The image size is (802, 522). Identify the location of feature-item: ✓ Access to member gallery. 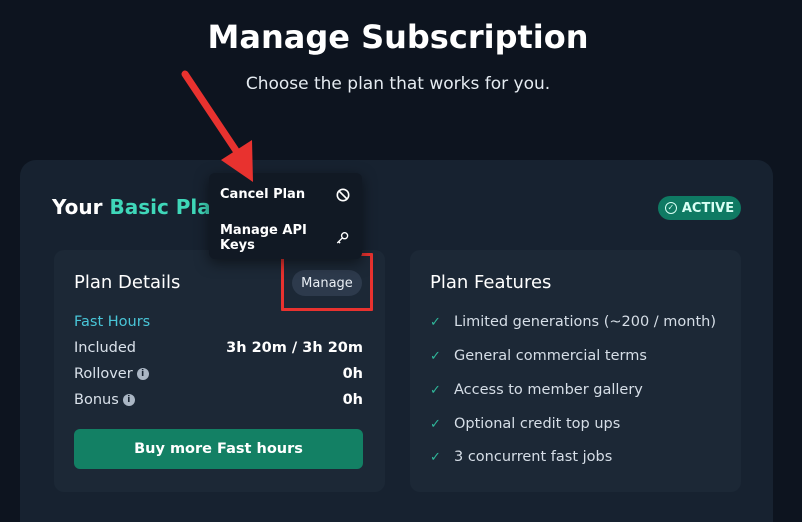
(536, 390).